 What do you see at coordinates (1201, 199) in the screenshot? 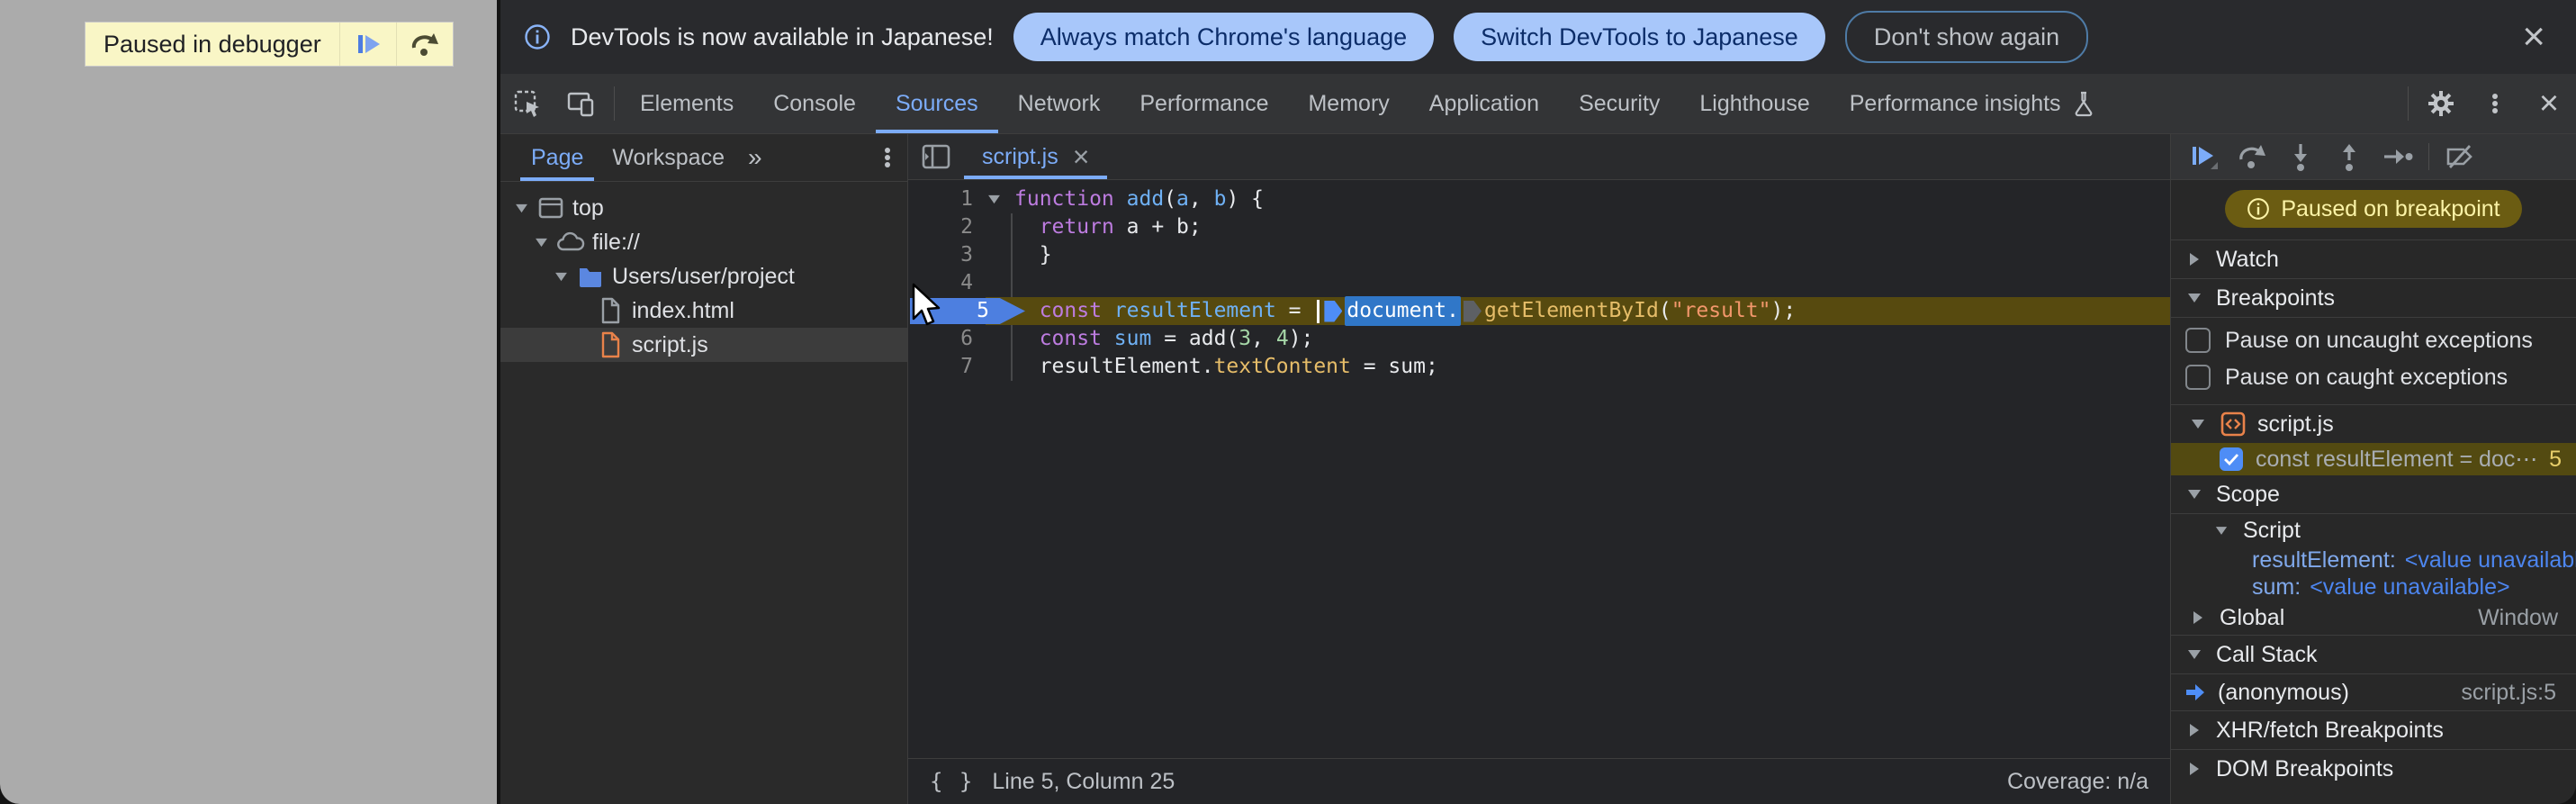
I see `token-pln: ,` at bounding box center [1201, 199].